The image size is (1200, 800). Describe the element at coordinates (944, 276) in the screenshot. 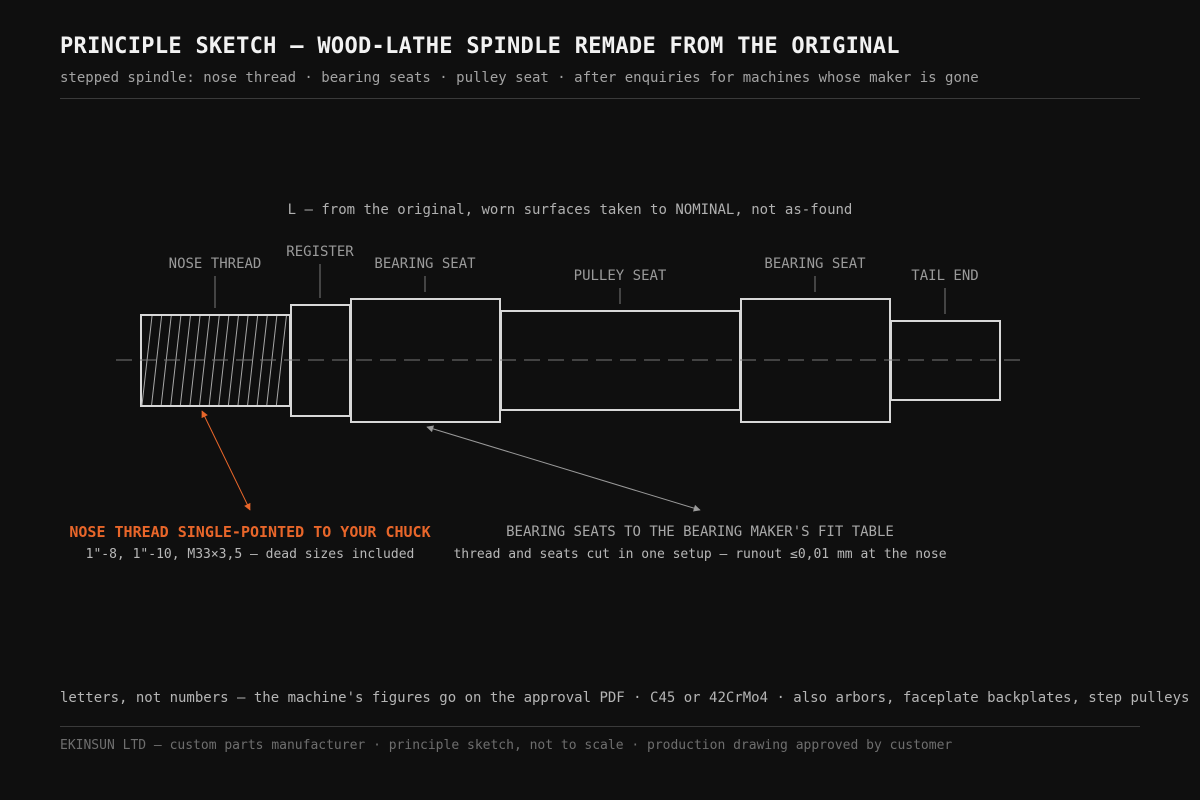

I see `label-tail-end: TAIL END` at that location.